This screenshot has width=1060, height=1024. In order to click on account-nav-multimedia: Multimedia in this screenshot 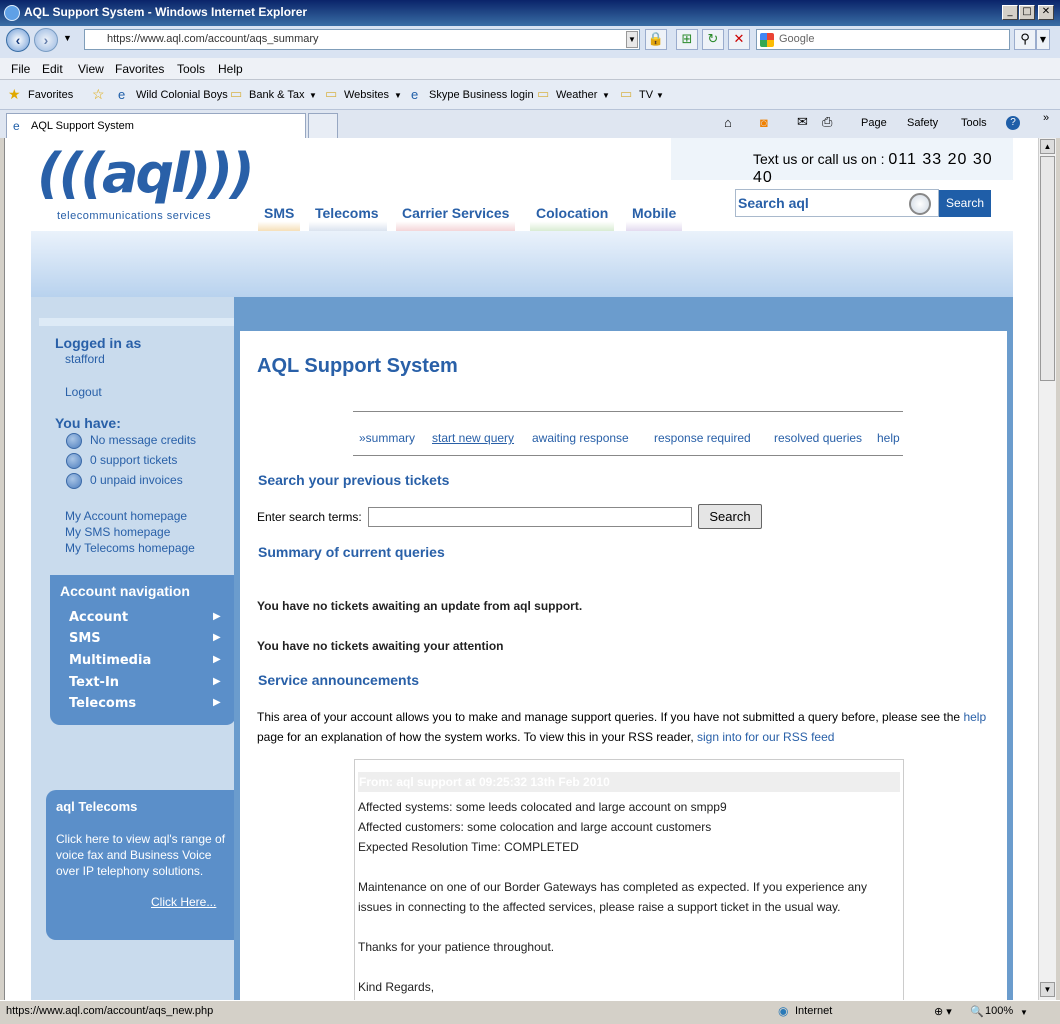, I will do `click(110, 660)`.